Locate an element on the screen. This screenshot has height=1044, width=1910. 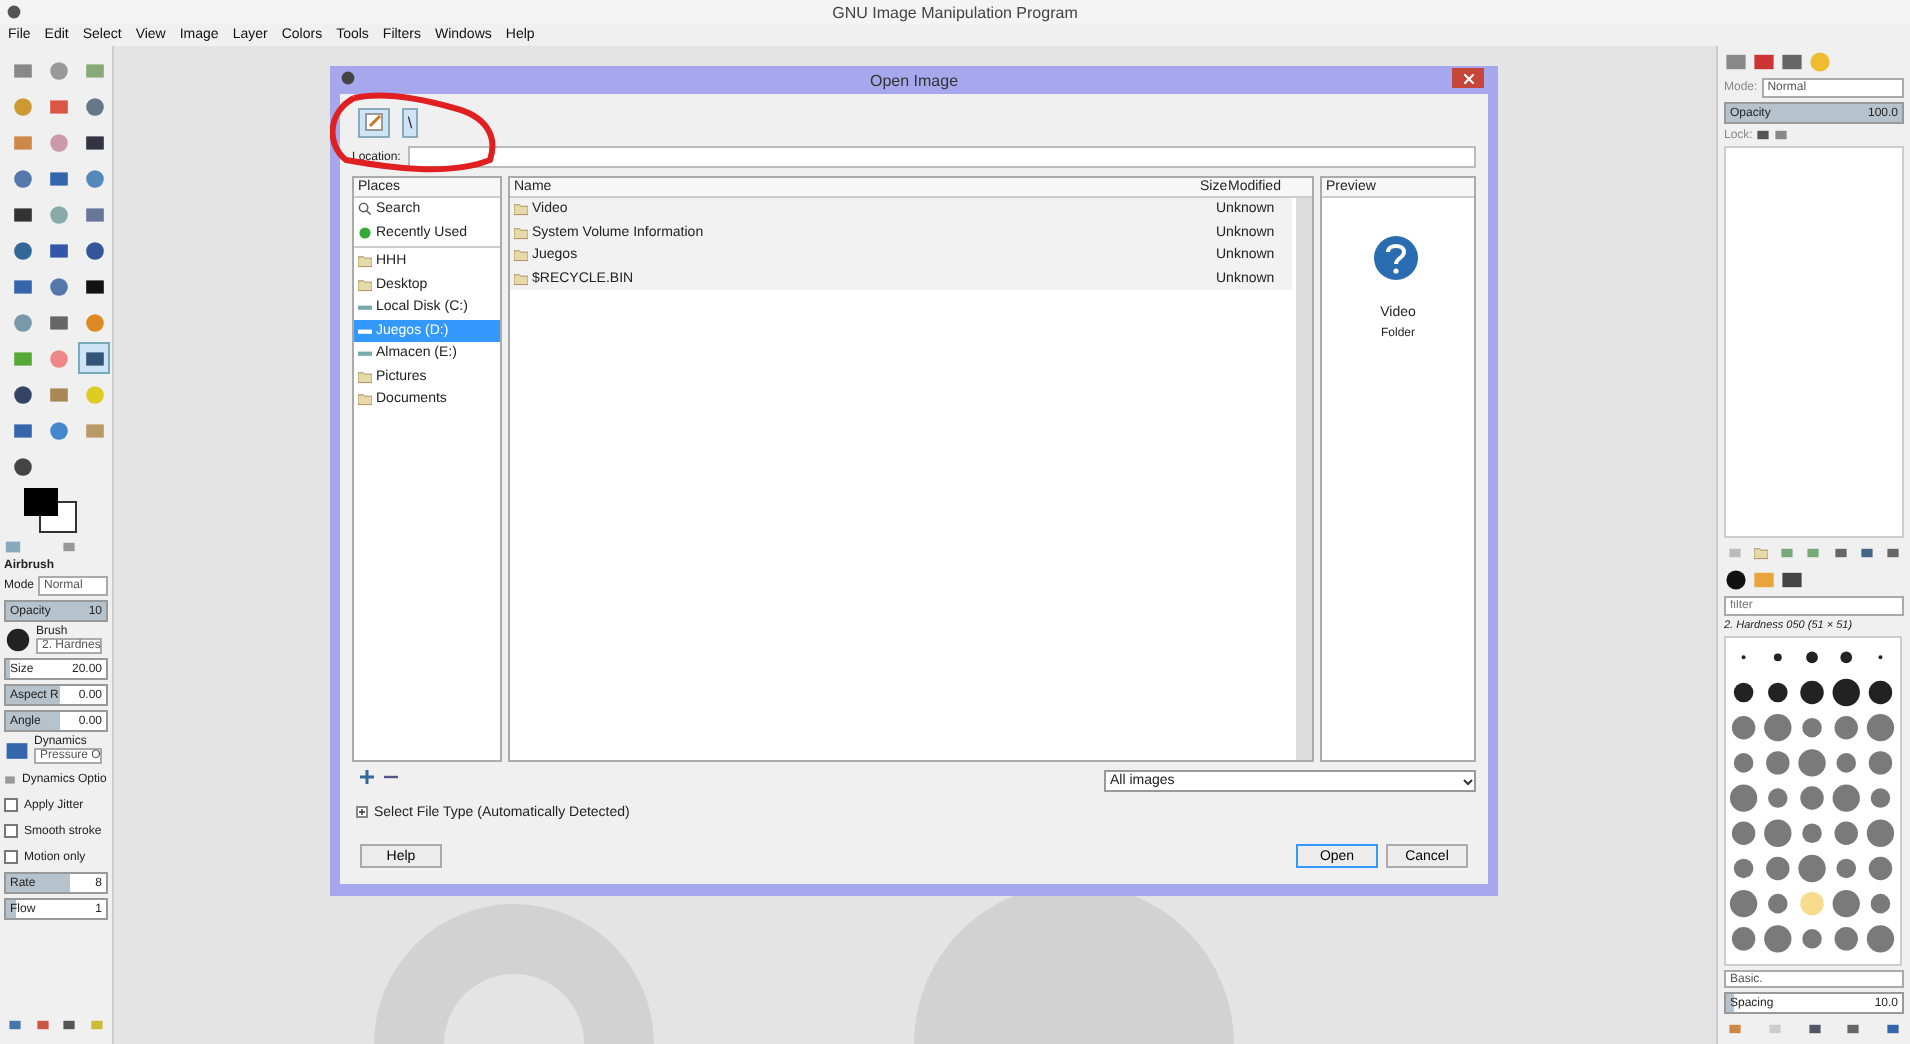
location-field is located at coordinates (942, 157).